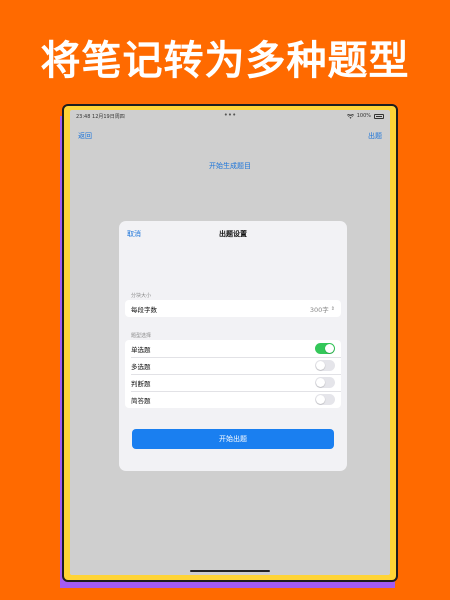 The height and width of the screenshot is (600, 450). I want to click on generate-questions-button: 出题, so click(375, 136).